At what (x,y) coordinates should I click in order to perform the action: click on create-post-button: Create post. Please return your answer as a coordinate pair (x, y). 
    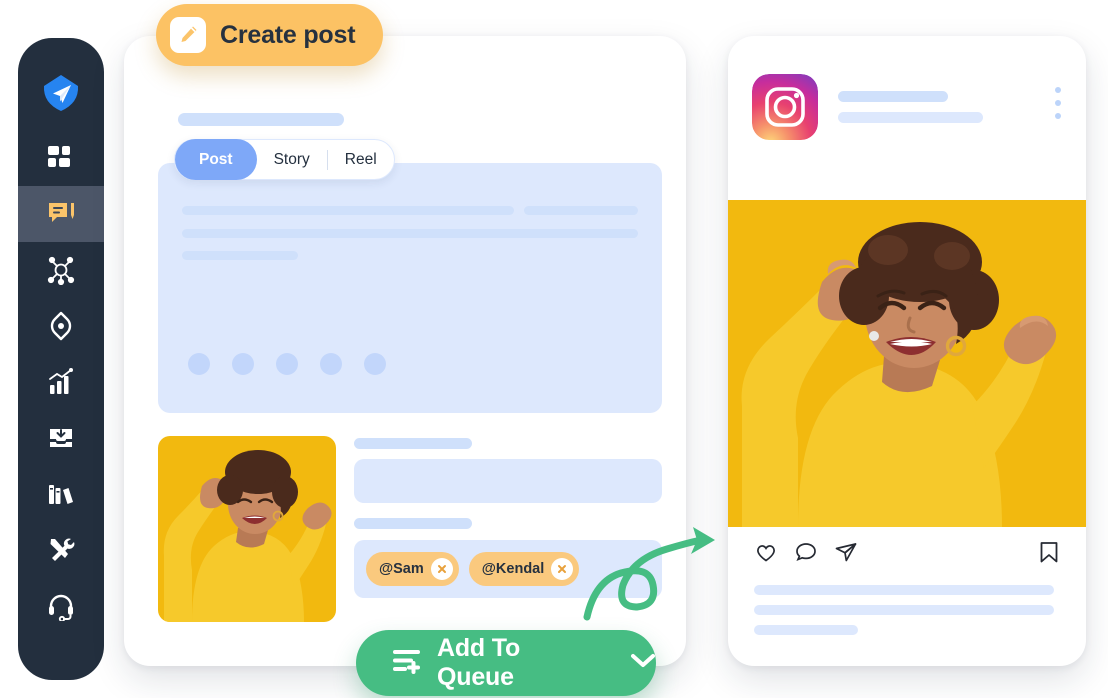
    Looking at the image, I should click on (270, 35).